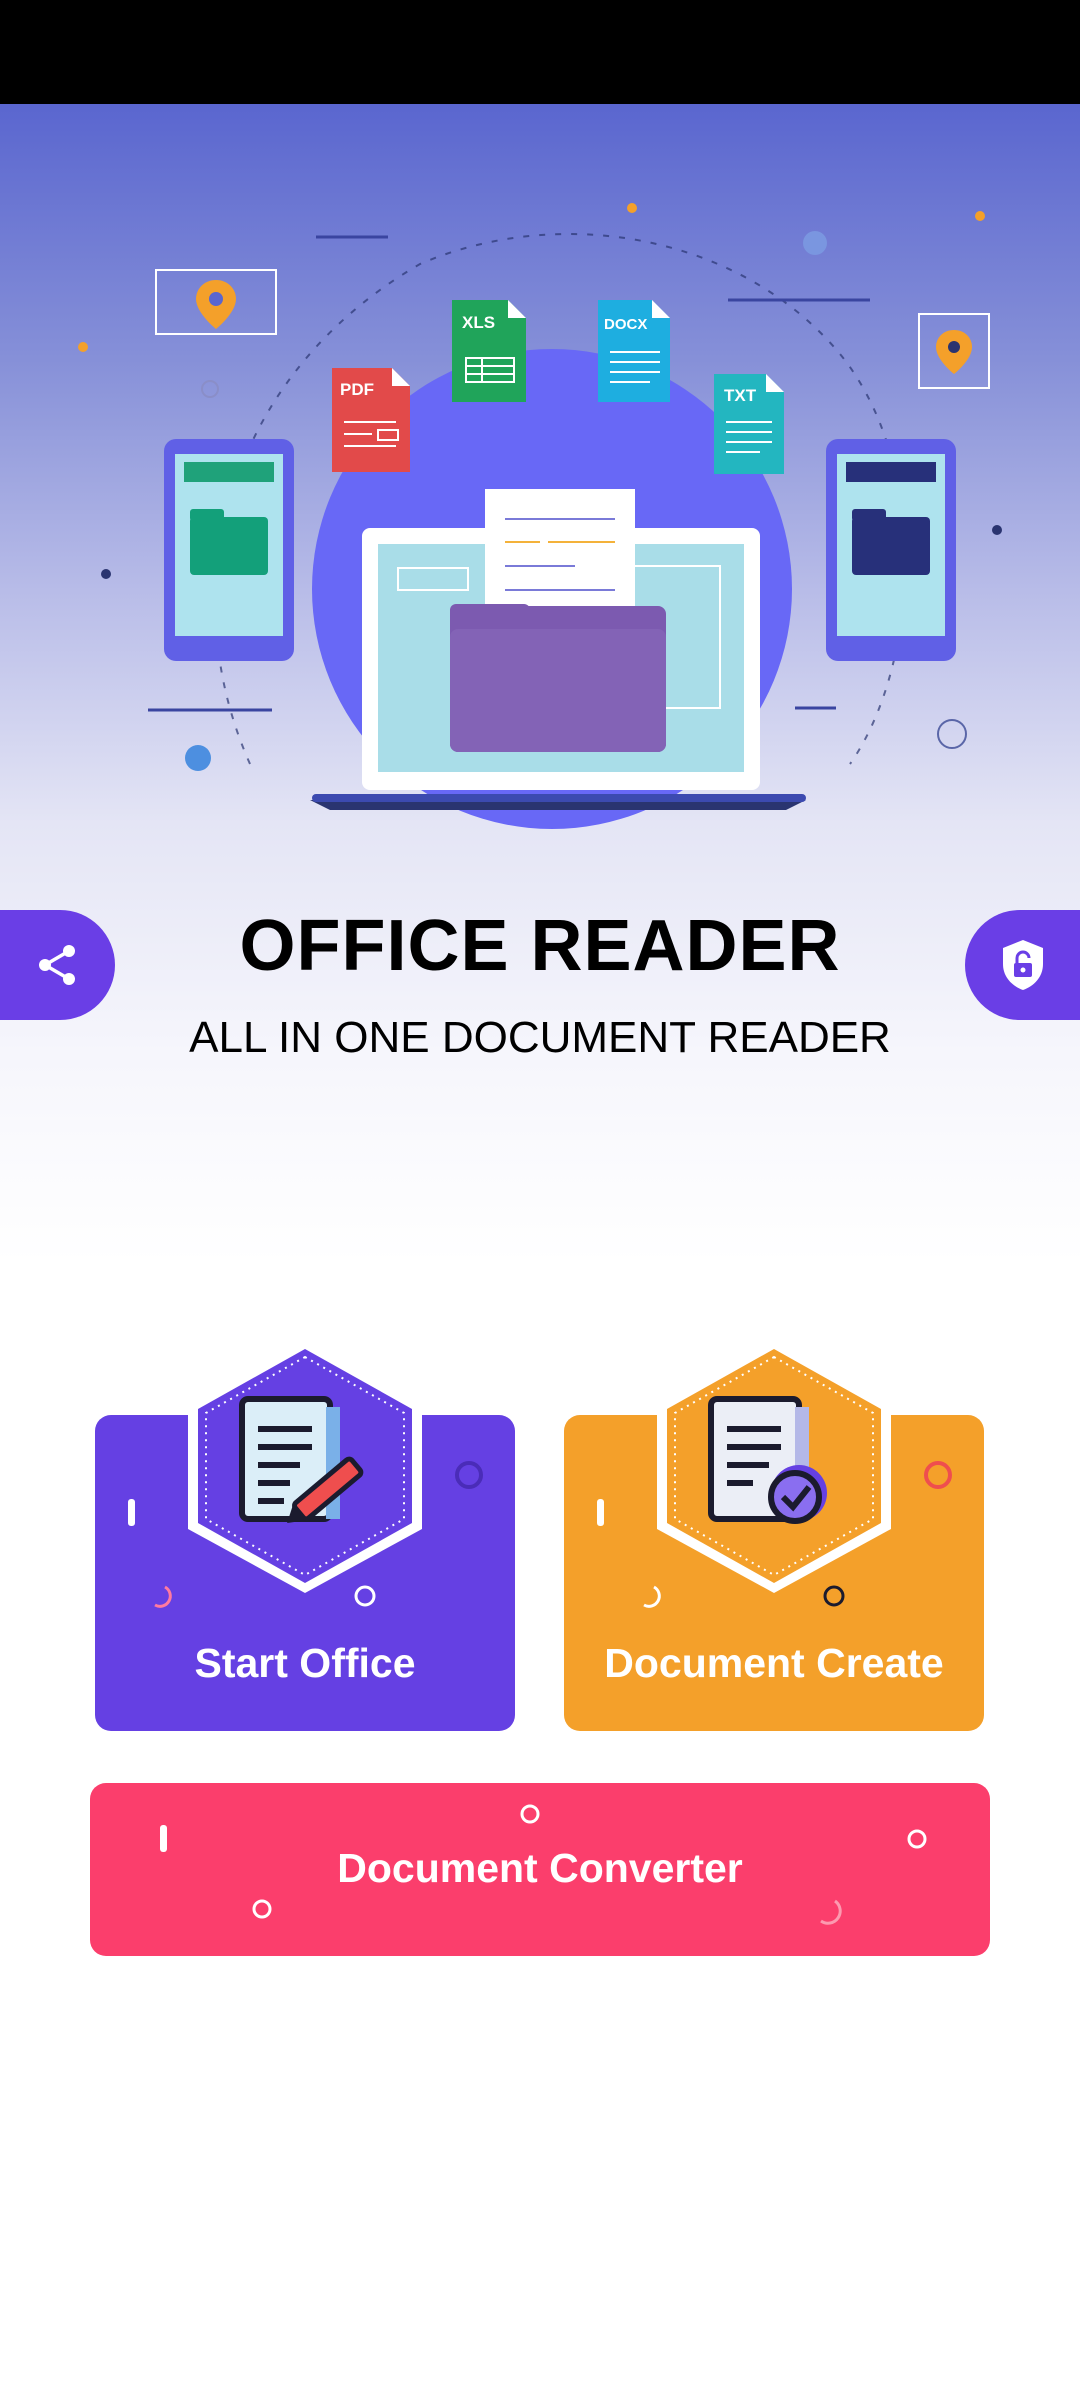 This screenshot has width=1080, height=2400. Describe the element at coordinates (740, 395) in the screenshot. I see `svg-text: TXT` at that location.